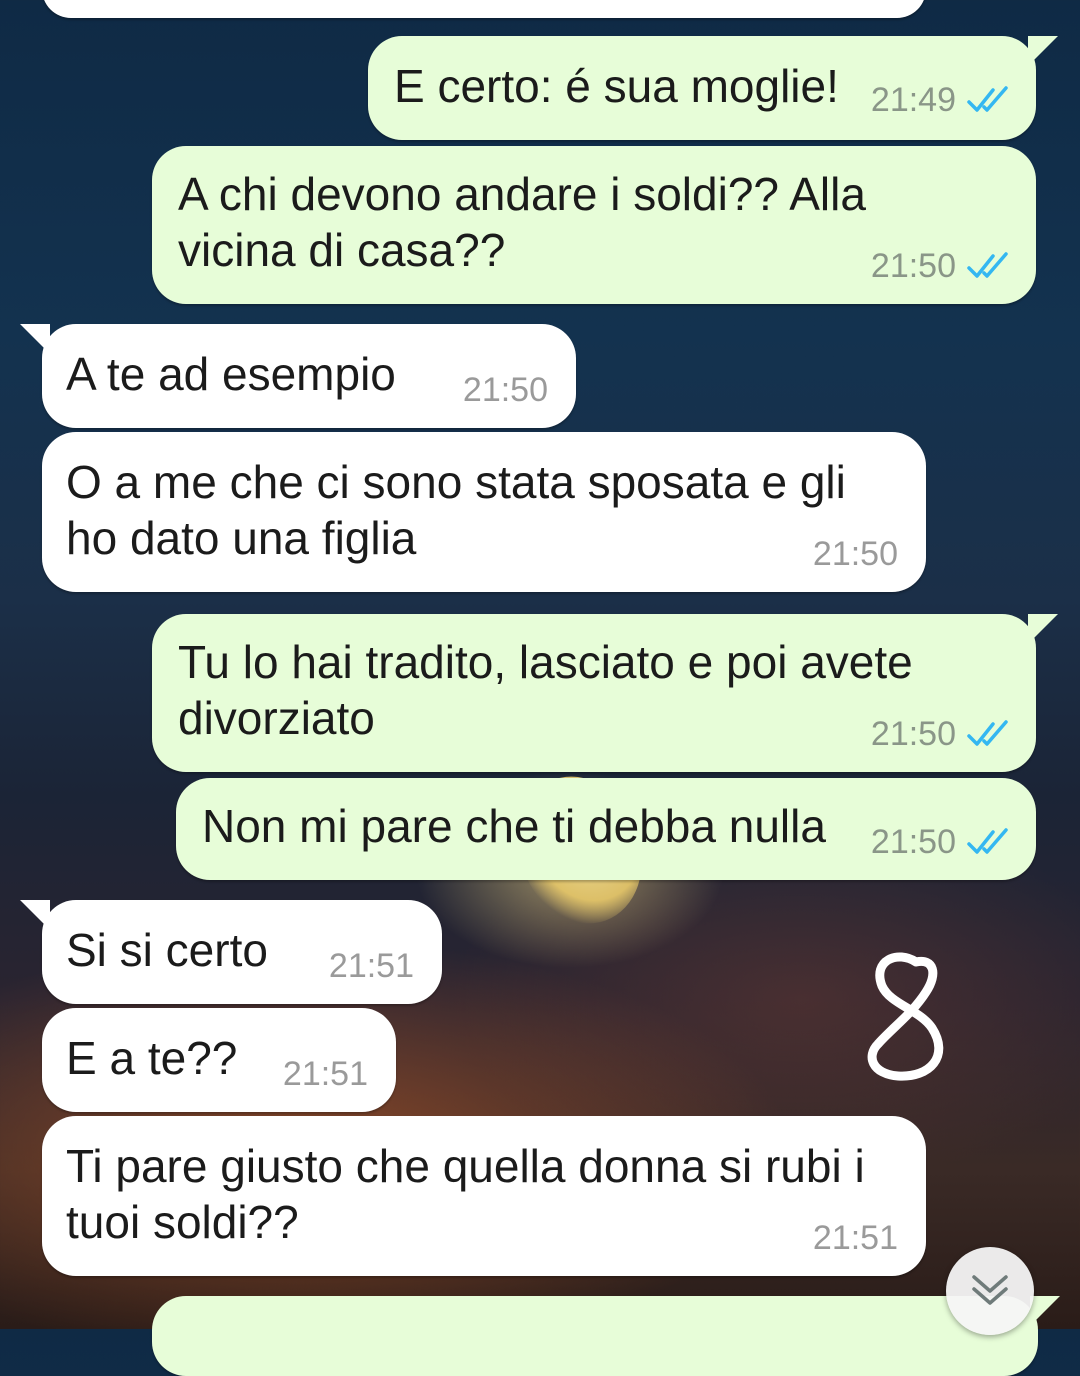 This screenshot has height=1376, width=1080. Describe the element at coordinates (913, 100) in the screenshot. I see `message-time: 21:49` at that location.